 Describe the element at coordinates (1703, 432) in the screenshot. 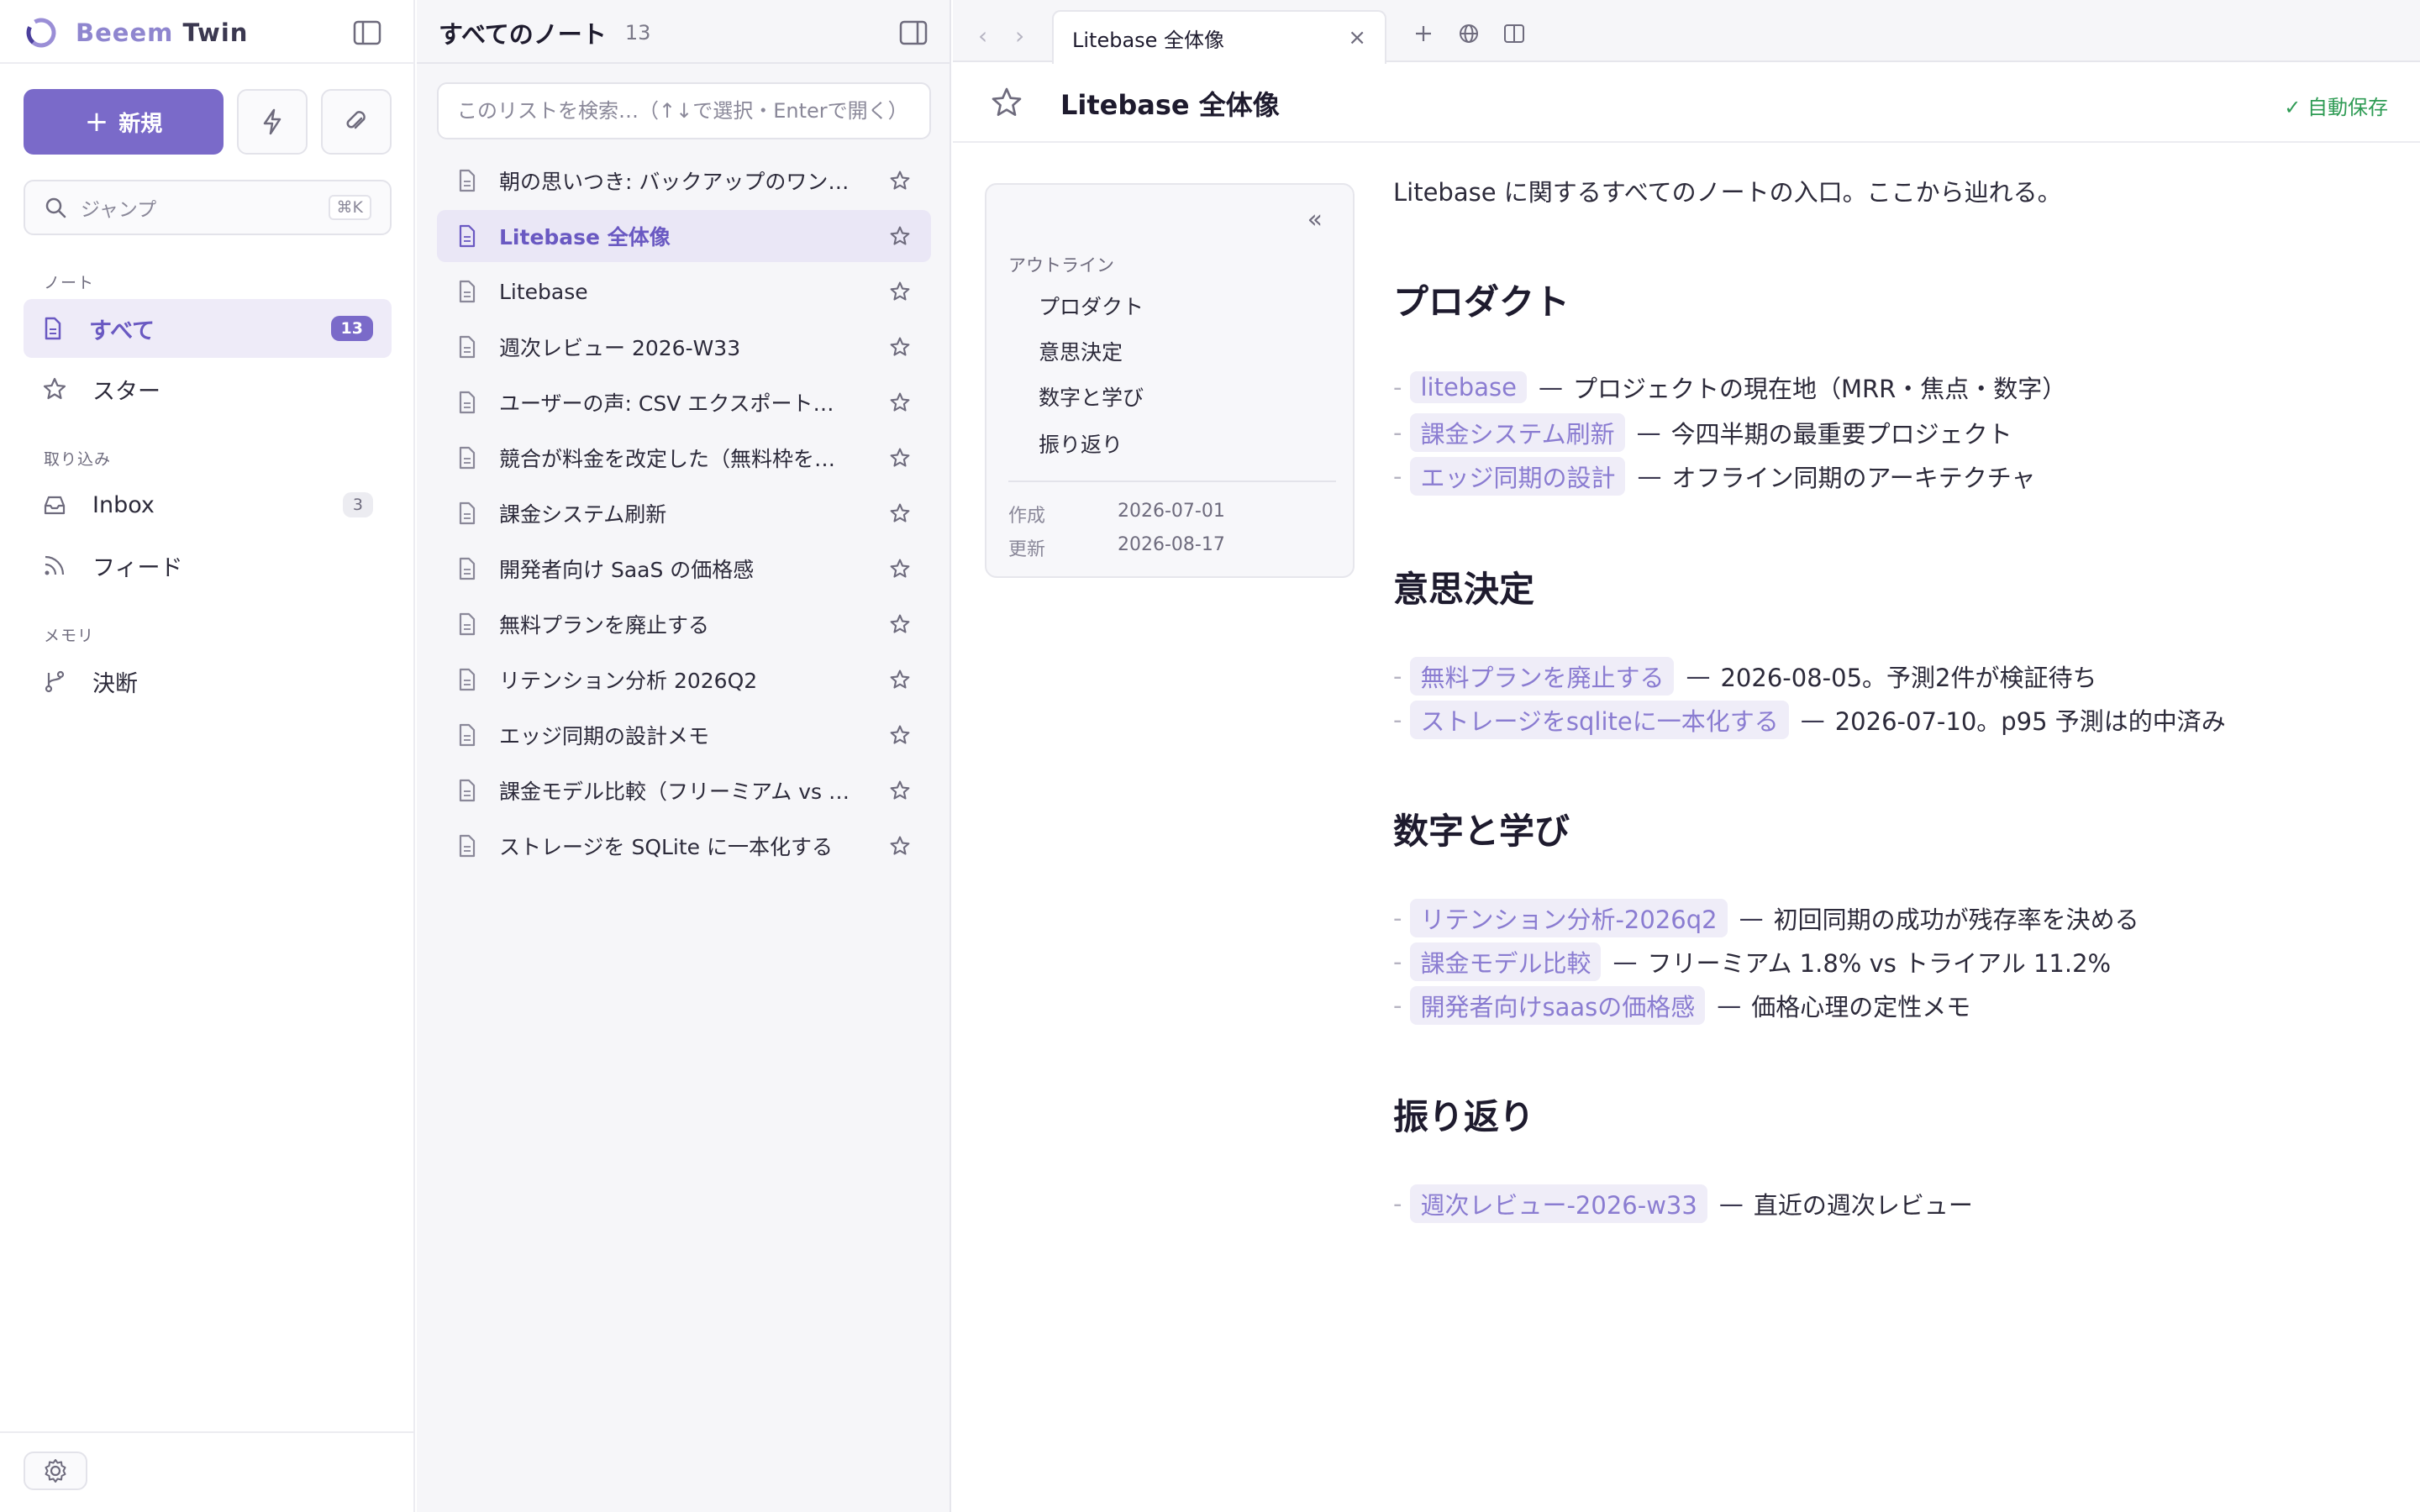

I see `list-item: - 課金システム刷新 — 今四半期の最重要プロジェクト` at that location.